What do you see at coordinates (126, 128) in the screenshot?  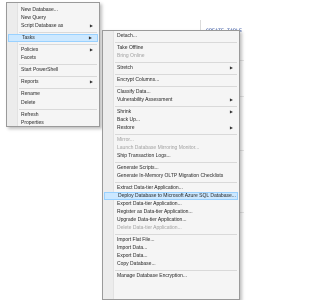 I see `menu-item-label: Restore` at bounding box center [126, 128].